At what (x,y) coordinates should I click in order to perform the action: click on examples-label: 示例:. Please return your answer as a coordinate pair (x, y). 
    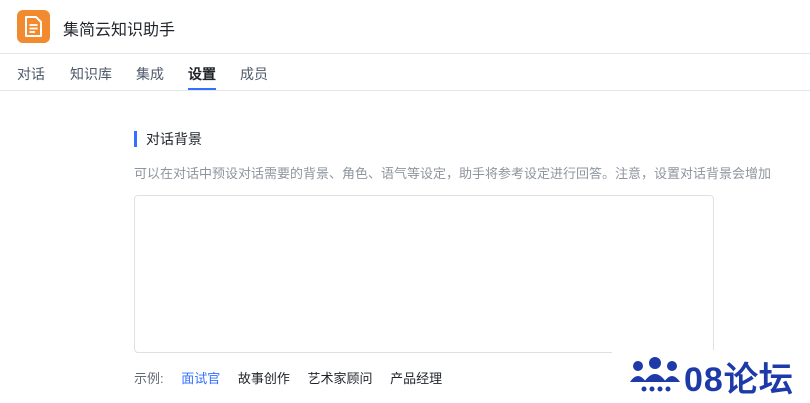
    Looking at the image, I should click on (149, 378).